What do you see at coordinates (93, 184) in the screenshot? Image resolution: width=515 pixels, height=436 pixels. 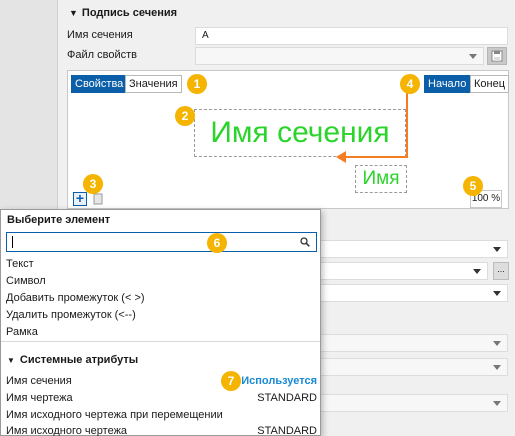 I see `callout-badge-3: 3` at bounding box center [93, 184].